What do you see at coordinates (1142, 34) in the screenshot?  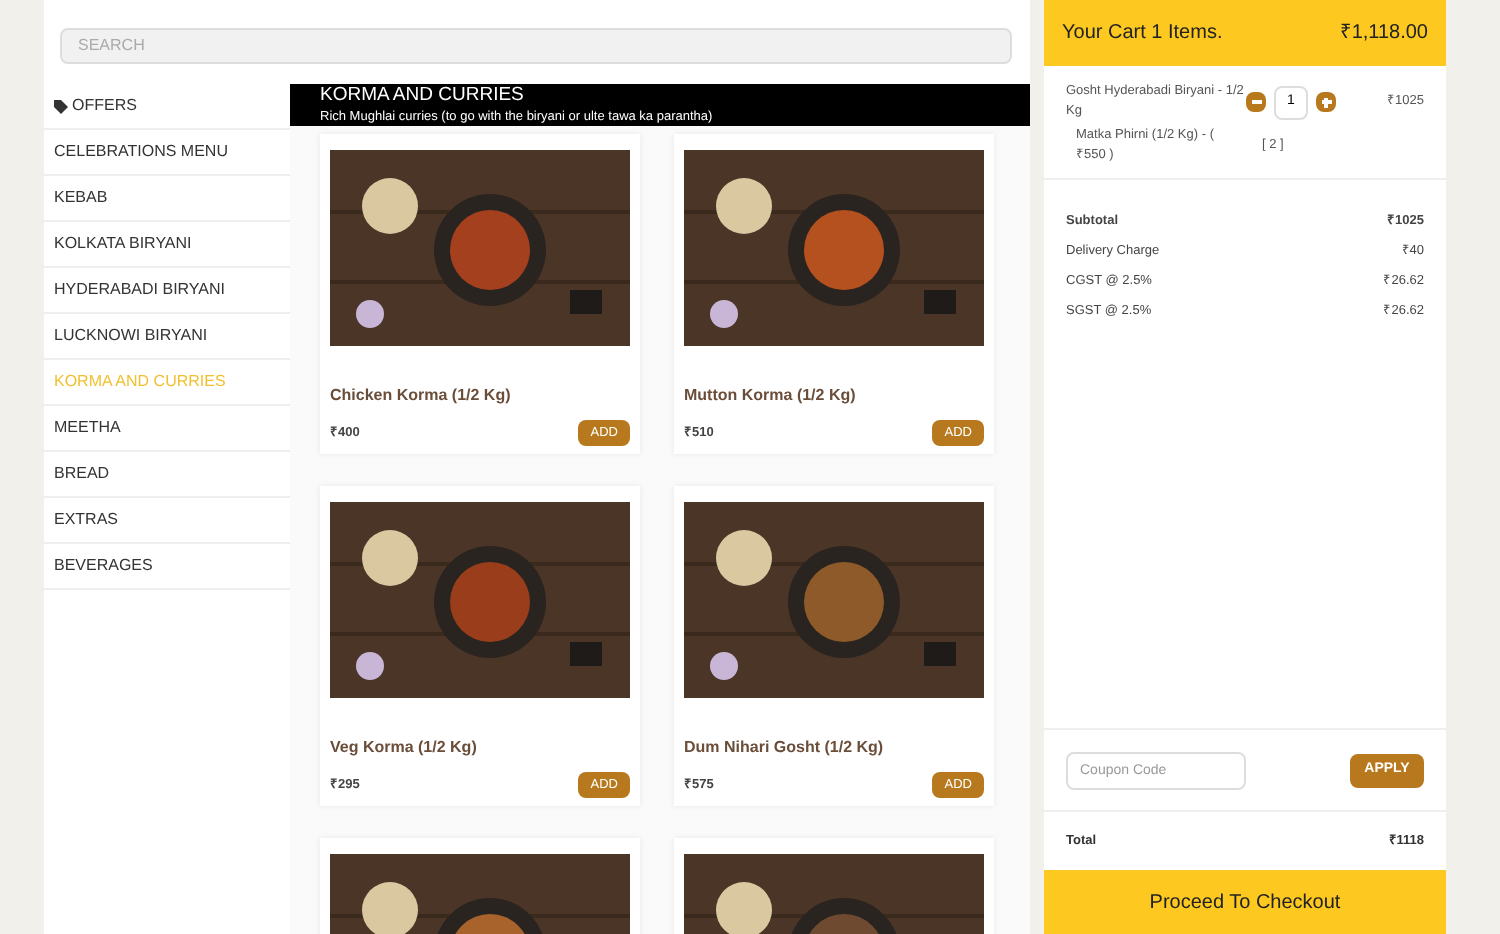 I see `cart-title: Your Cart 1 Items.` at bounding box center [1142, 34].